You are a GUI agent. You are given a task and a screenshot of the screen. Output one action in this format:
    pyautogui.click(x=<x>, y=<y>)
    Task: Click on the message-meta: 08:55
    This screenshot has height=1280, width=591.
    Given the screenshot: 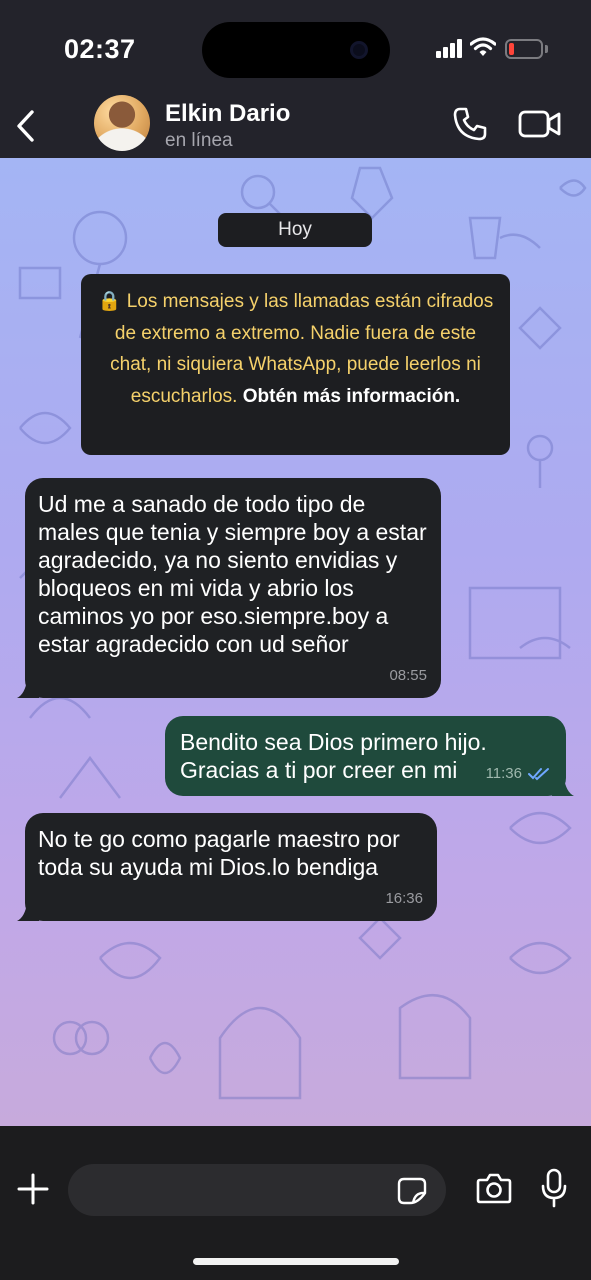 What is the action you would take?
    pyautogui.click(x=408, y=676)
    